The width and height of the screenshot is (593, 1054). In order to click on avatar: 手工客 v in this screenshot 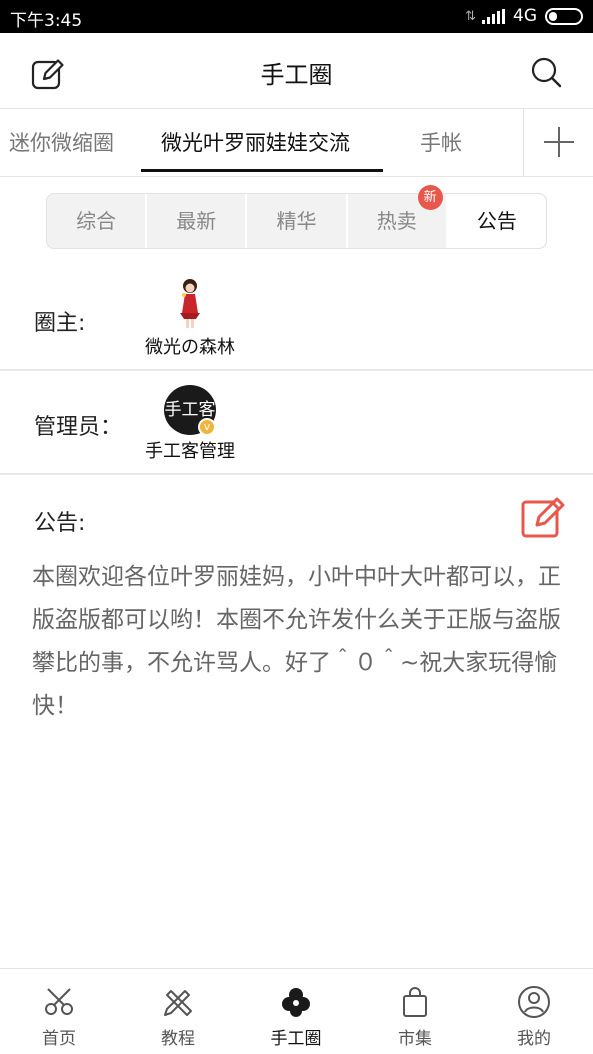, I will do `click(190, 410)`.